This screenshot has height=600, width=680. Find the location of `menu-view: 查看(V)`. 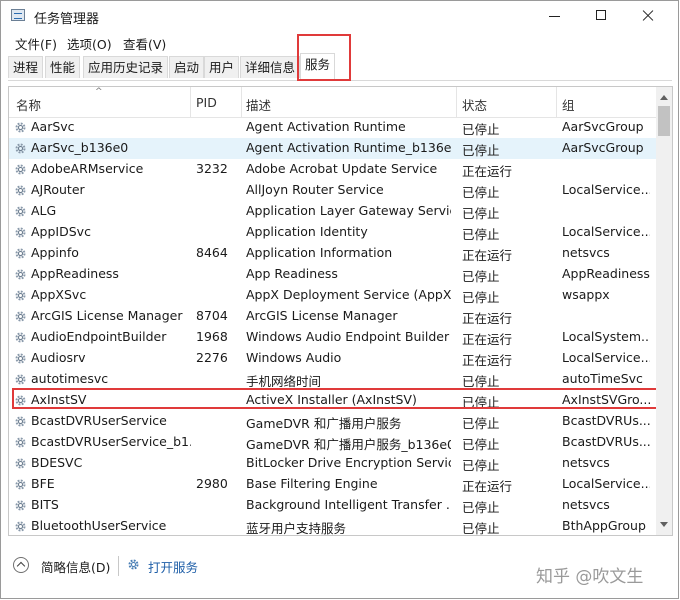

menu-view: 查看(V) is located at coordinates (144, 43).